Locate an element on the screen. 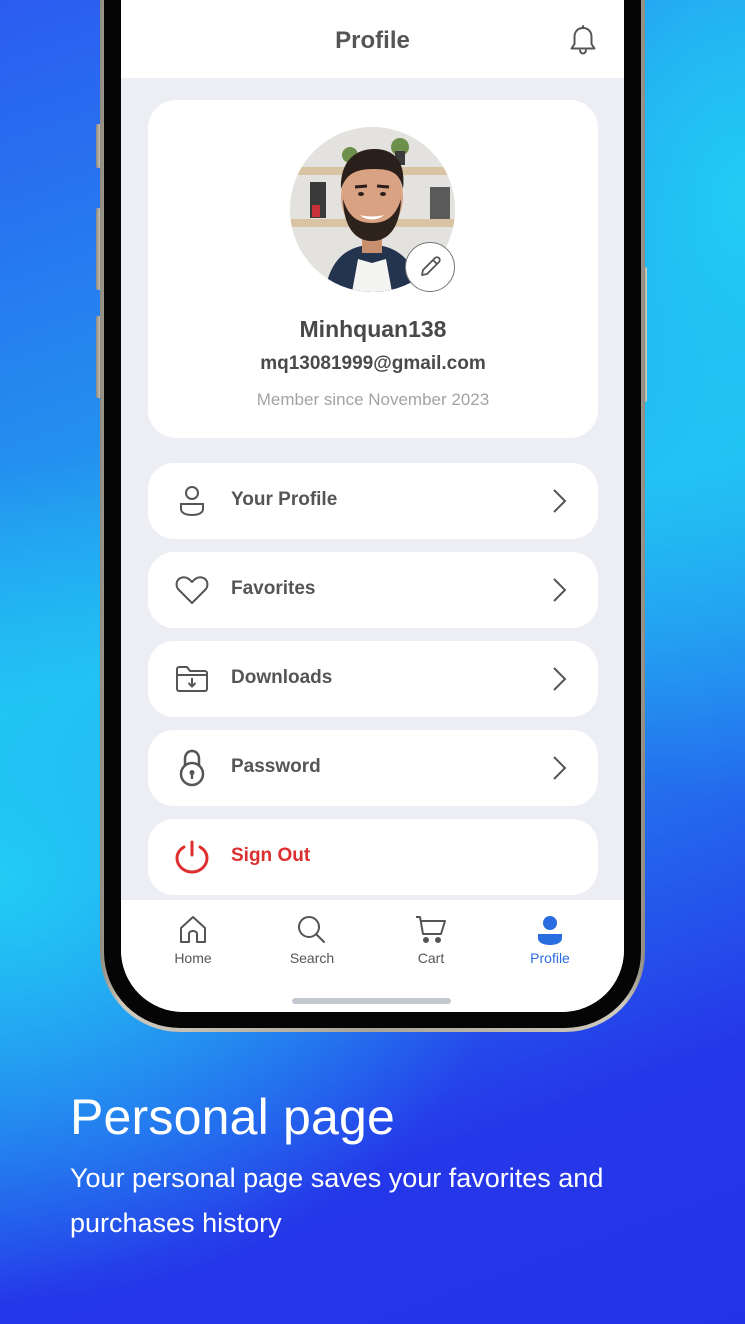 This screenshot has height=1324, width=745. menu-item-your-profile: Your Profile is located at coordinates (373, 501).